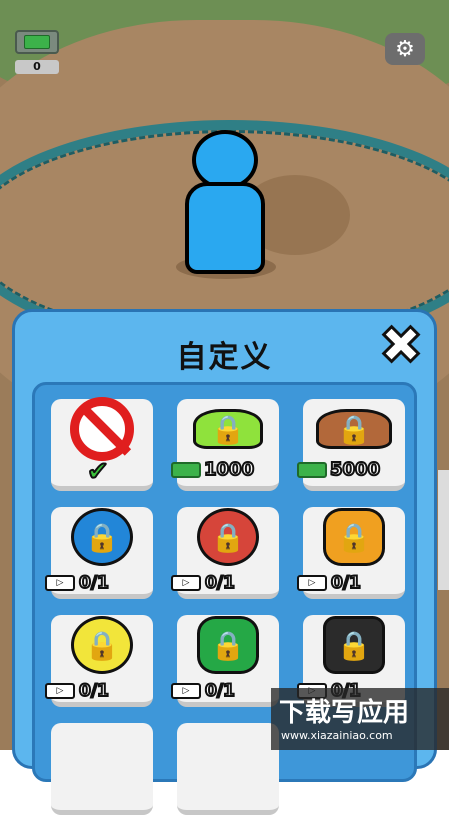 The height and width of the screenshot is (815, 449). I want to click on close-icon: ✖, so click(401, 346).